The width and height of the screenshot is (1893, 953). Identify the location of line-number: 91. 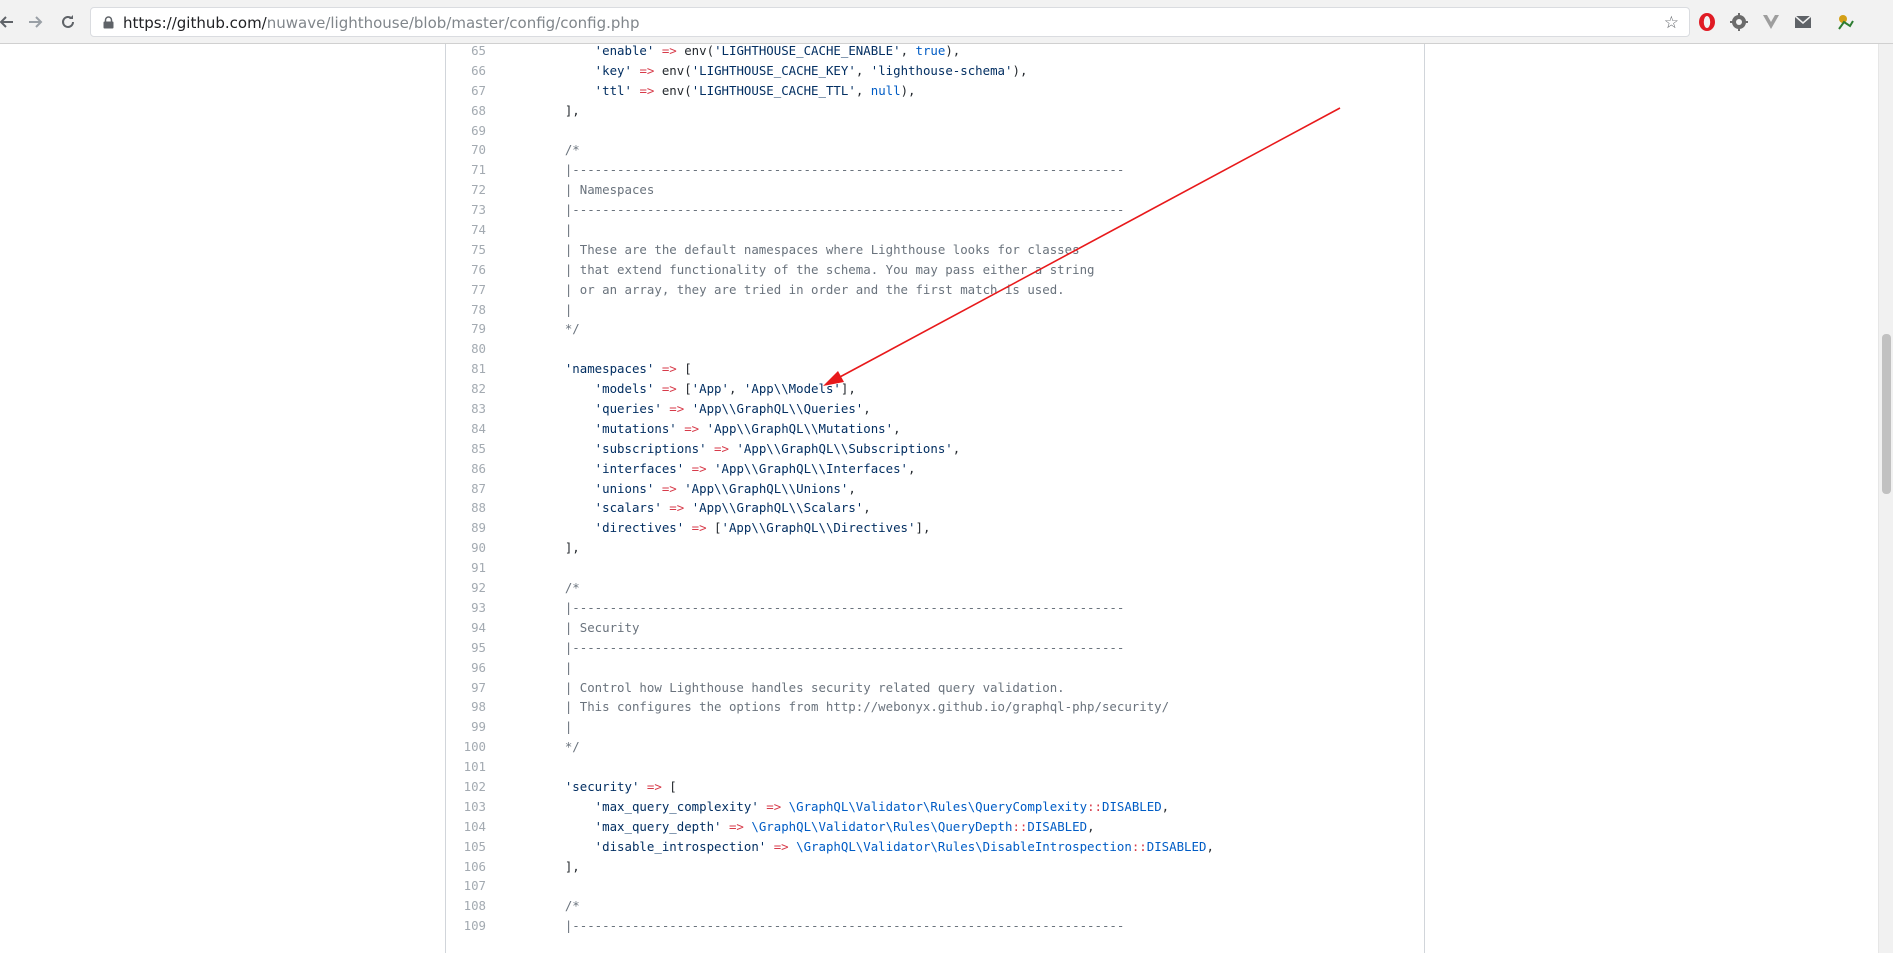
(466, 568).